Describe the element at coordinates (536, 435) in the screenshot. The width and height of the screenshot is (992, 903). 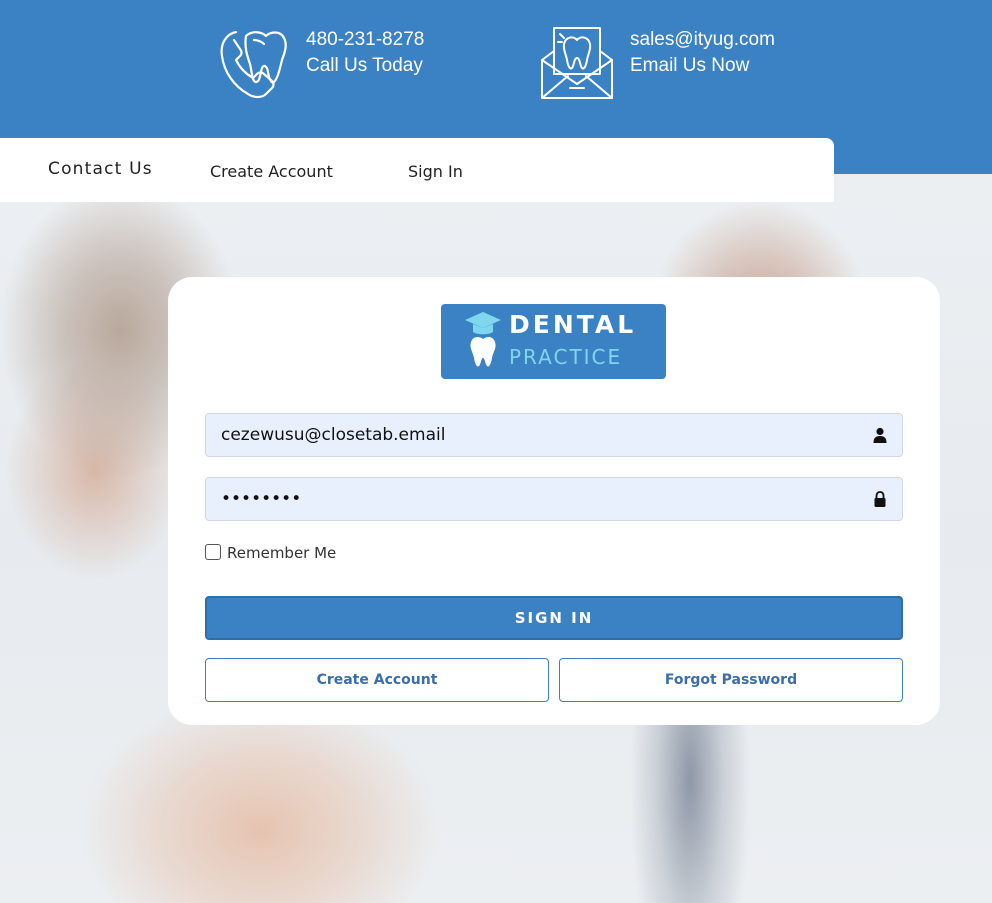
I see `email-field` at that location.